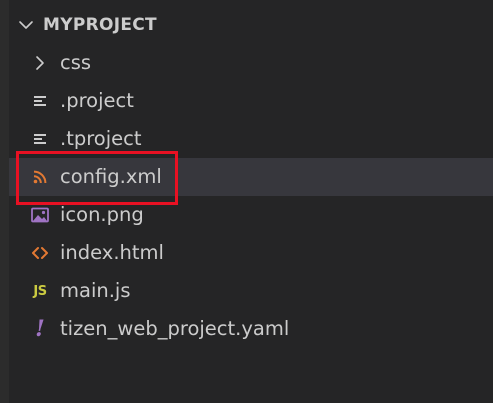 This screenshot has width=493, height=403. Describe the element at coordinates (4, 201) in the screenshot. I see `activity-bar-edge` at that location.